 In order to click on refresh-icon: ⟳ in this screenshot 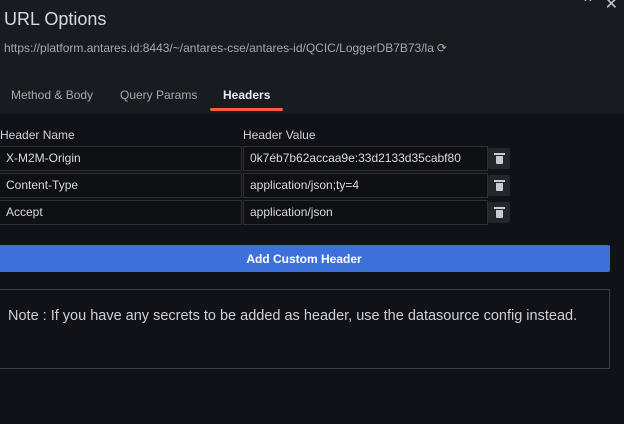, I will do `click(442, 48)`.